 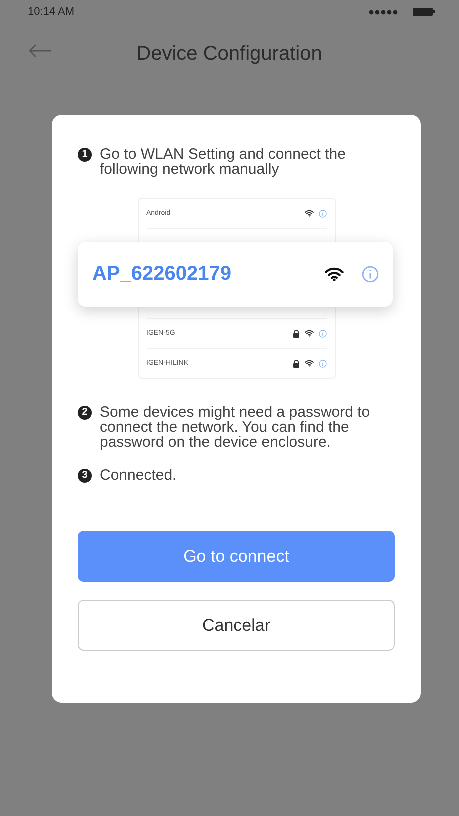 What do you see at coordinates (85, 413) in the screenshot?
I see `step-number: 2` at bounding box center [85, 413].